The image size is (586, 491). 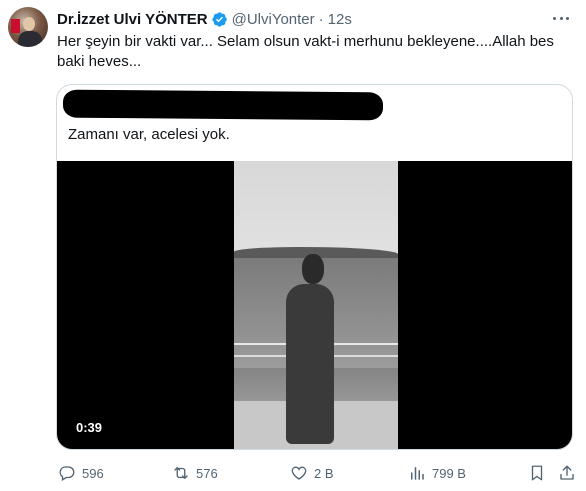 I want to click on bookmark-icon, so click(x=537, y=473).